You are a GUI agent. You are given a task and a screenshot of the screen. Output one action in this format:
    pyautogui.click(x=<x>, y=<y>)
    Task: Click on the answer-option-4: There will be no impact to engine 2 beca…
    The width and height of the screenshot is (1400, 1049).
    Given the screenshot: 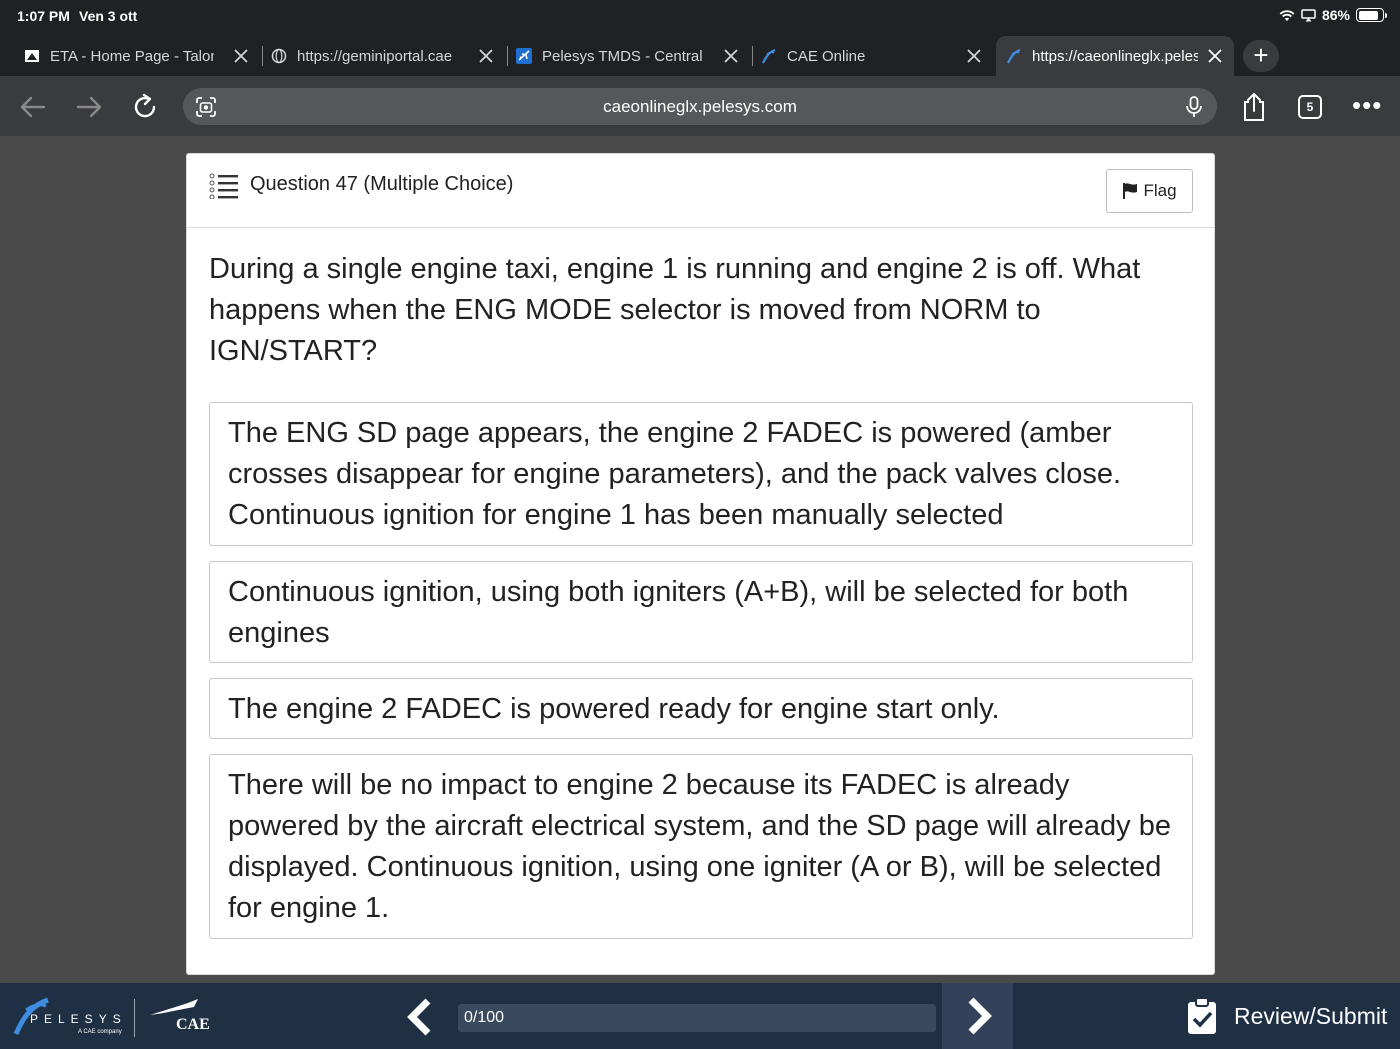 What is the action you would take?
    pyautogui.click(x=701, y=846)
    